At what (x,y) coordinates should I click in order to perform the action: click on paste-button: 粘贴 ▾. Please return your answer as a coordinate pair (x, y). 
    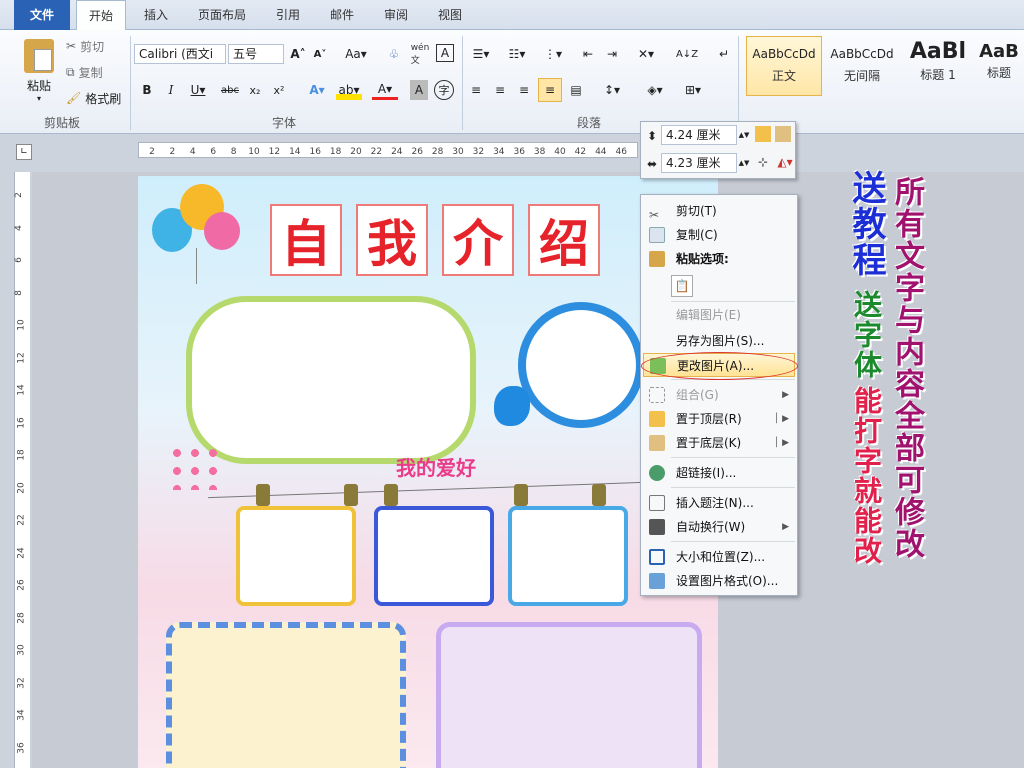
    Looking at the image, I should click on (39, 71).